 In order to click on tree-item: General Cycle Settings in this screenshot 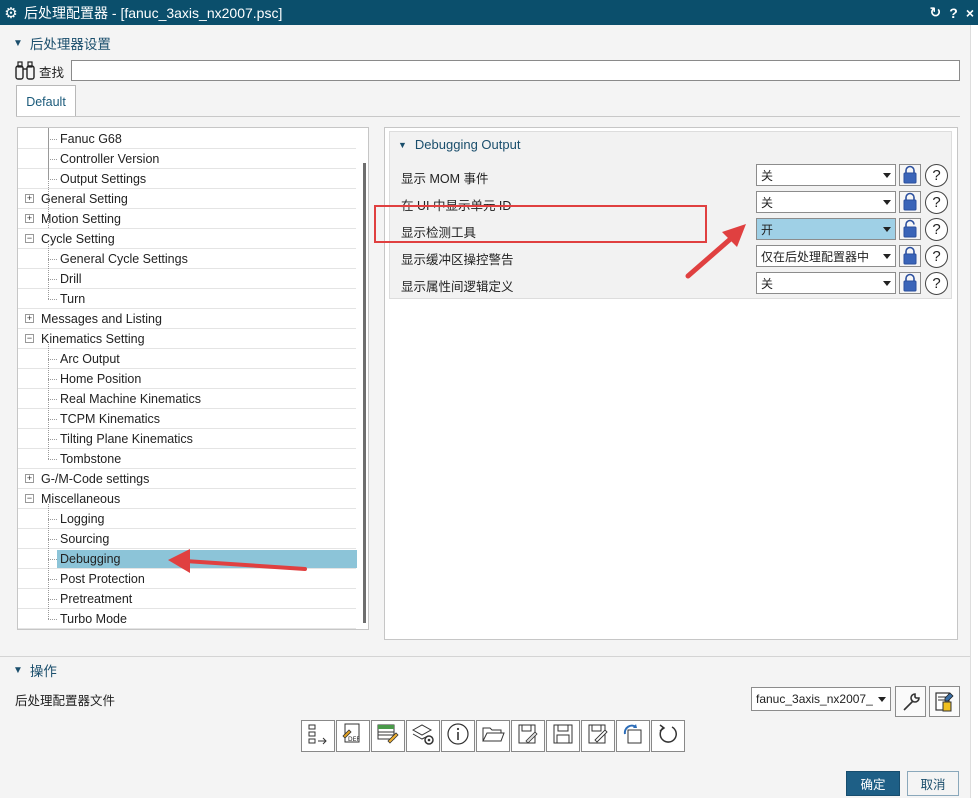, I will do `click(187, 259)`.